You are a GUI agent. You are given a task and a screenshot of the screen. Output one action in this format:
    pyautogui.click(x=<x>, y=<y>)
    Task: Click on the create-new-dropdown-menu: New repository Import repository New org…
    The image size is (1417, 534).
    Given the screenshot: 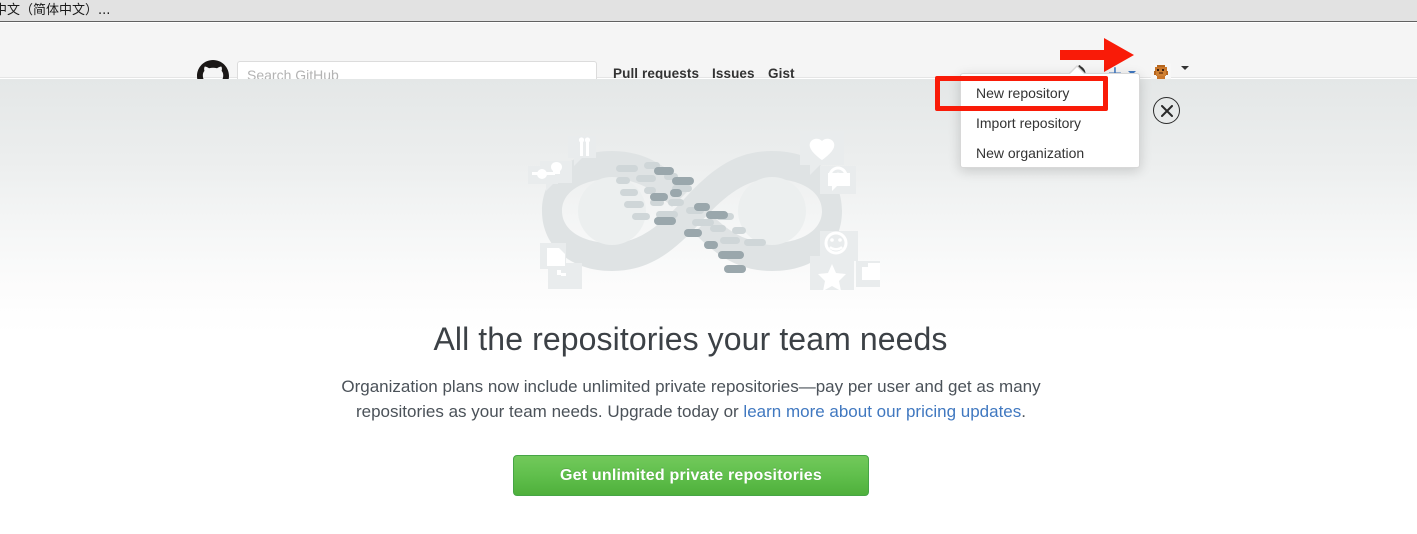 What is the action you would take?
    pyautogui.click(x=1050, y=116)
    